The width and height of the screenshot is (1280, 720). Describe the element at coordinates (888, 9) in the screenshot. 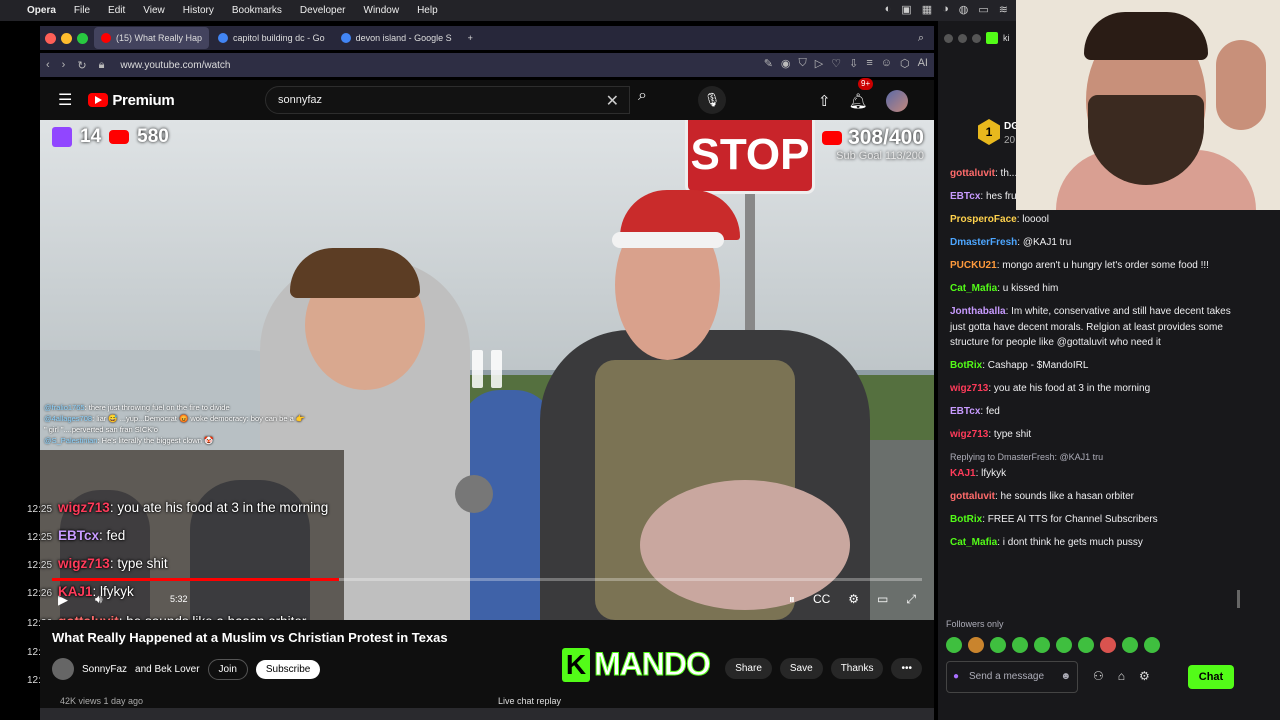

I see `control-center-icon: ◐` at that location.